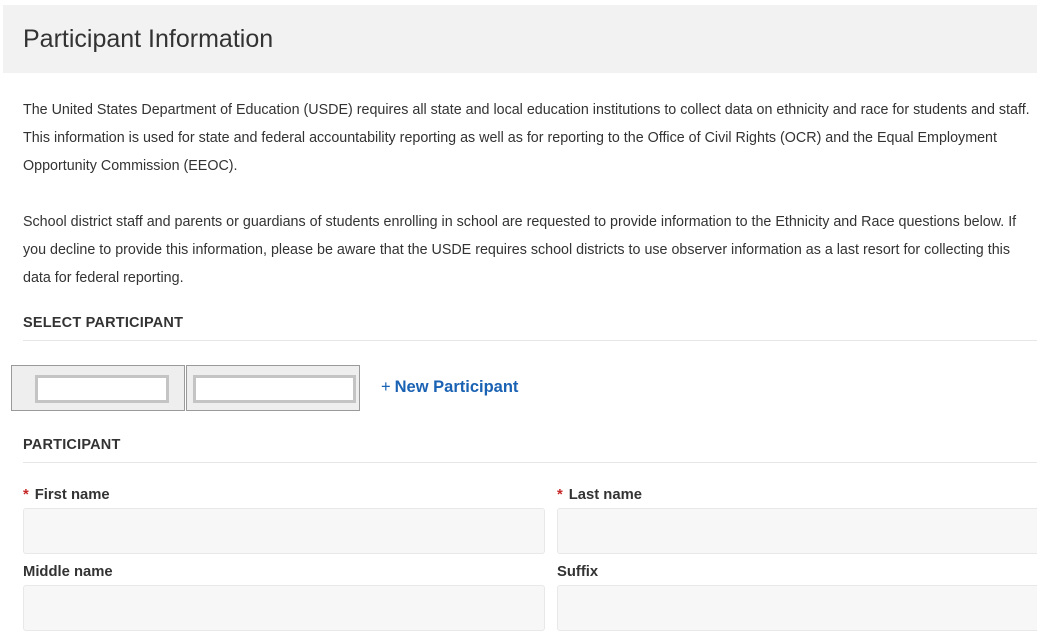  I want to click on first-name-label: * First name, so click(66, 495).